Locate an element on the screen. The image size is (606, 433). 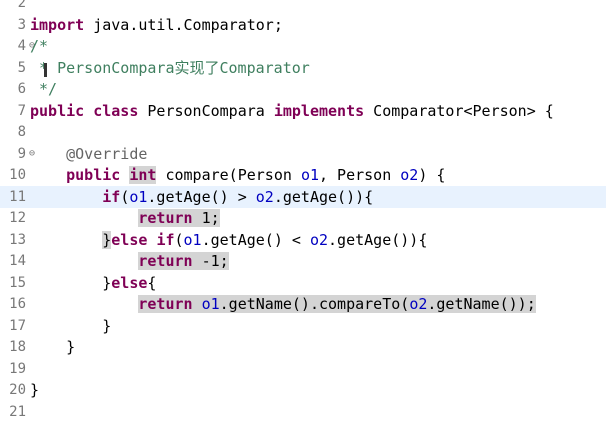
line-number: 17 is located at coordinates (17, 325).